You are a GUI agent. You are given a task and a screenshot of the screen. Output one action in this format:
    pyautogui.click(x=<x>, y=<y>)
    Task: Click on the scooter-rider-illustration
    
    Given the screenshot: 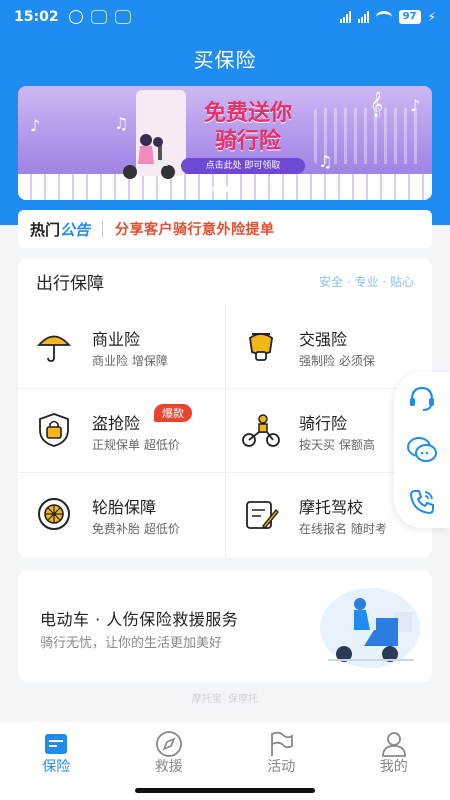 What is the action you would take?
    pyautogui.click(x=149, y=156)
    